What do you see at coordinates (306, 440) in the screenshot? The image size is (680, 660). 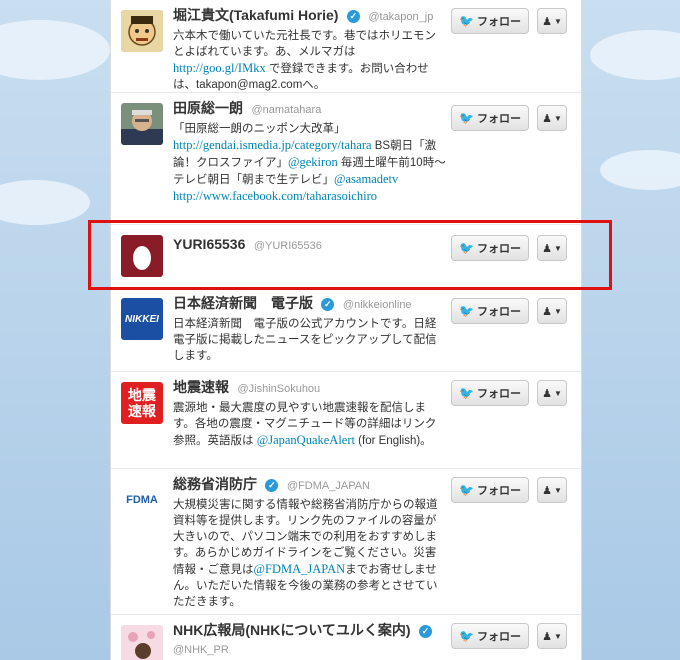 I see `bio-link: @JapanQuakeAlert` at bounding box center [306, 440].